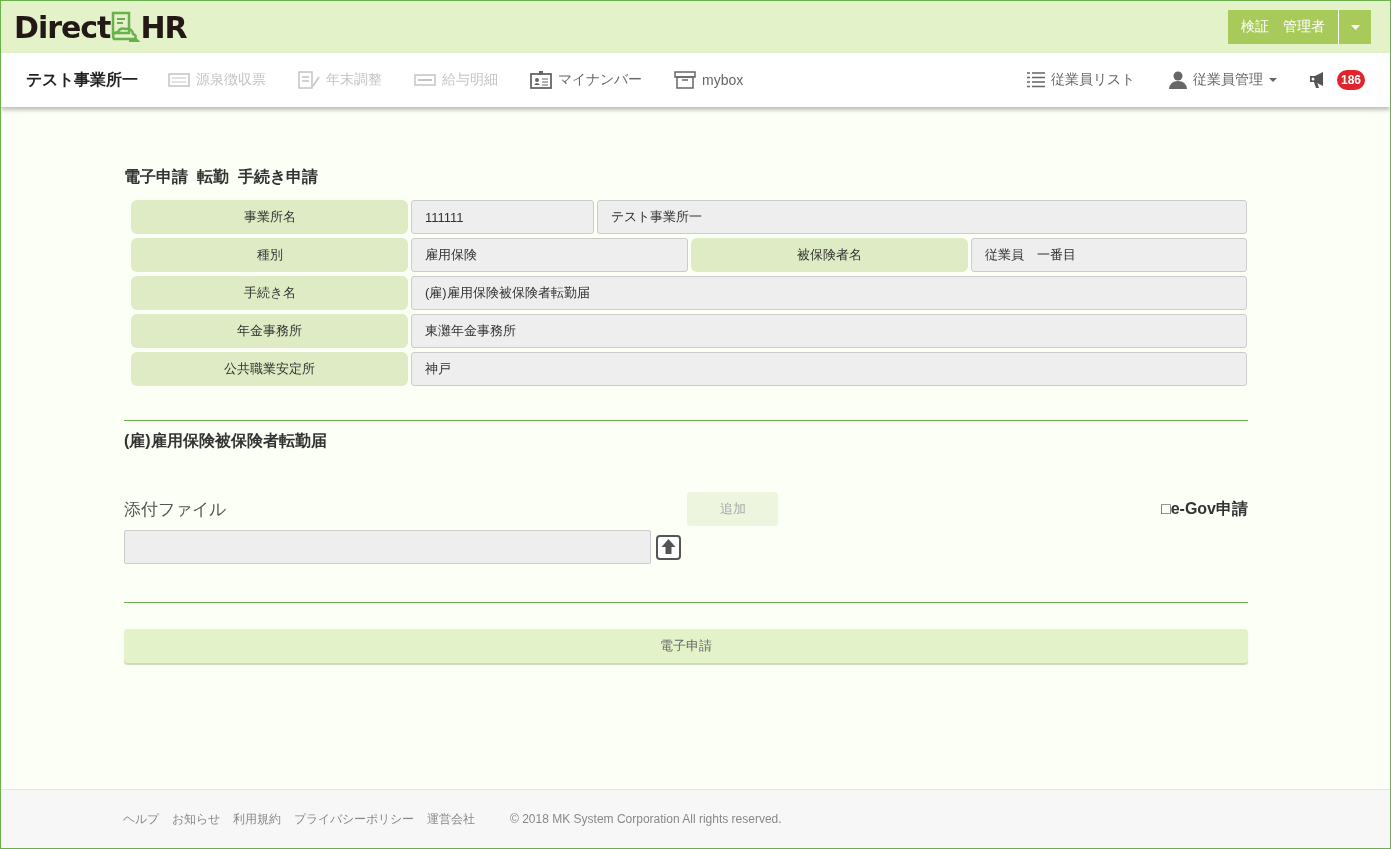 Image resolution: width=1391 pixels, height=849 pixels. What do you see at coordinates (1035, 80) in the screenshot?
I see `list-icon` at bounding box center [1035, 80].